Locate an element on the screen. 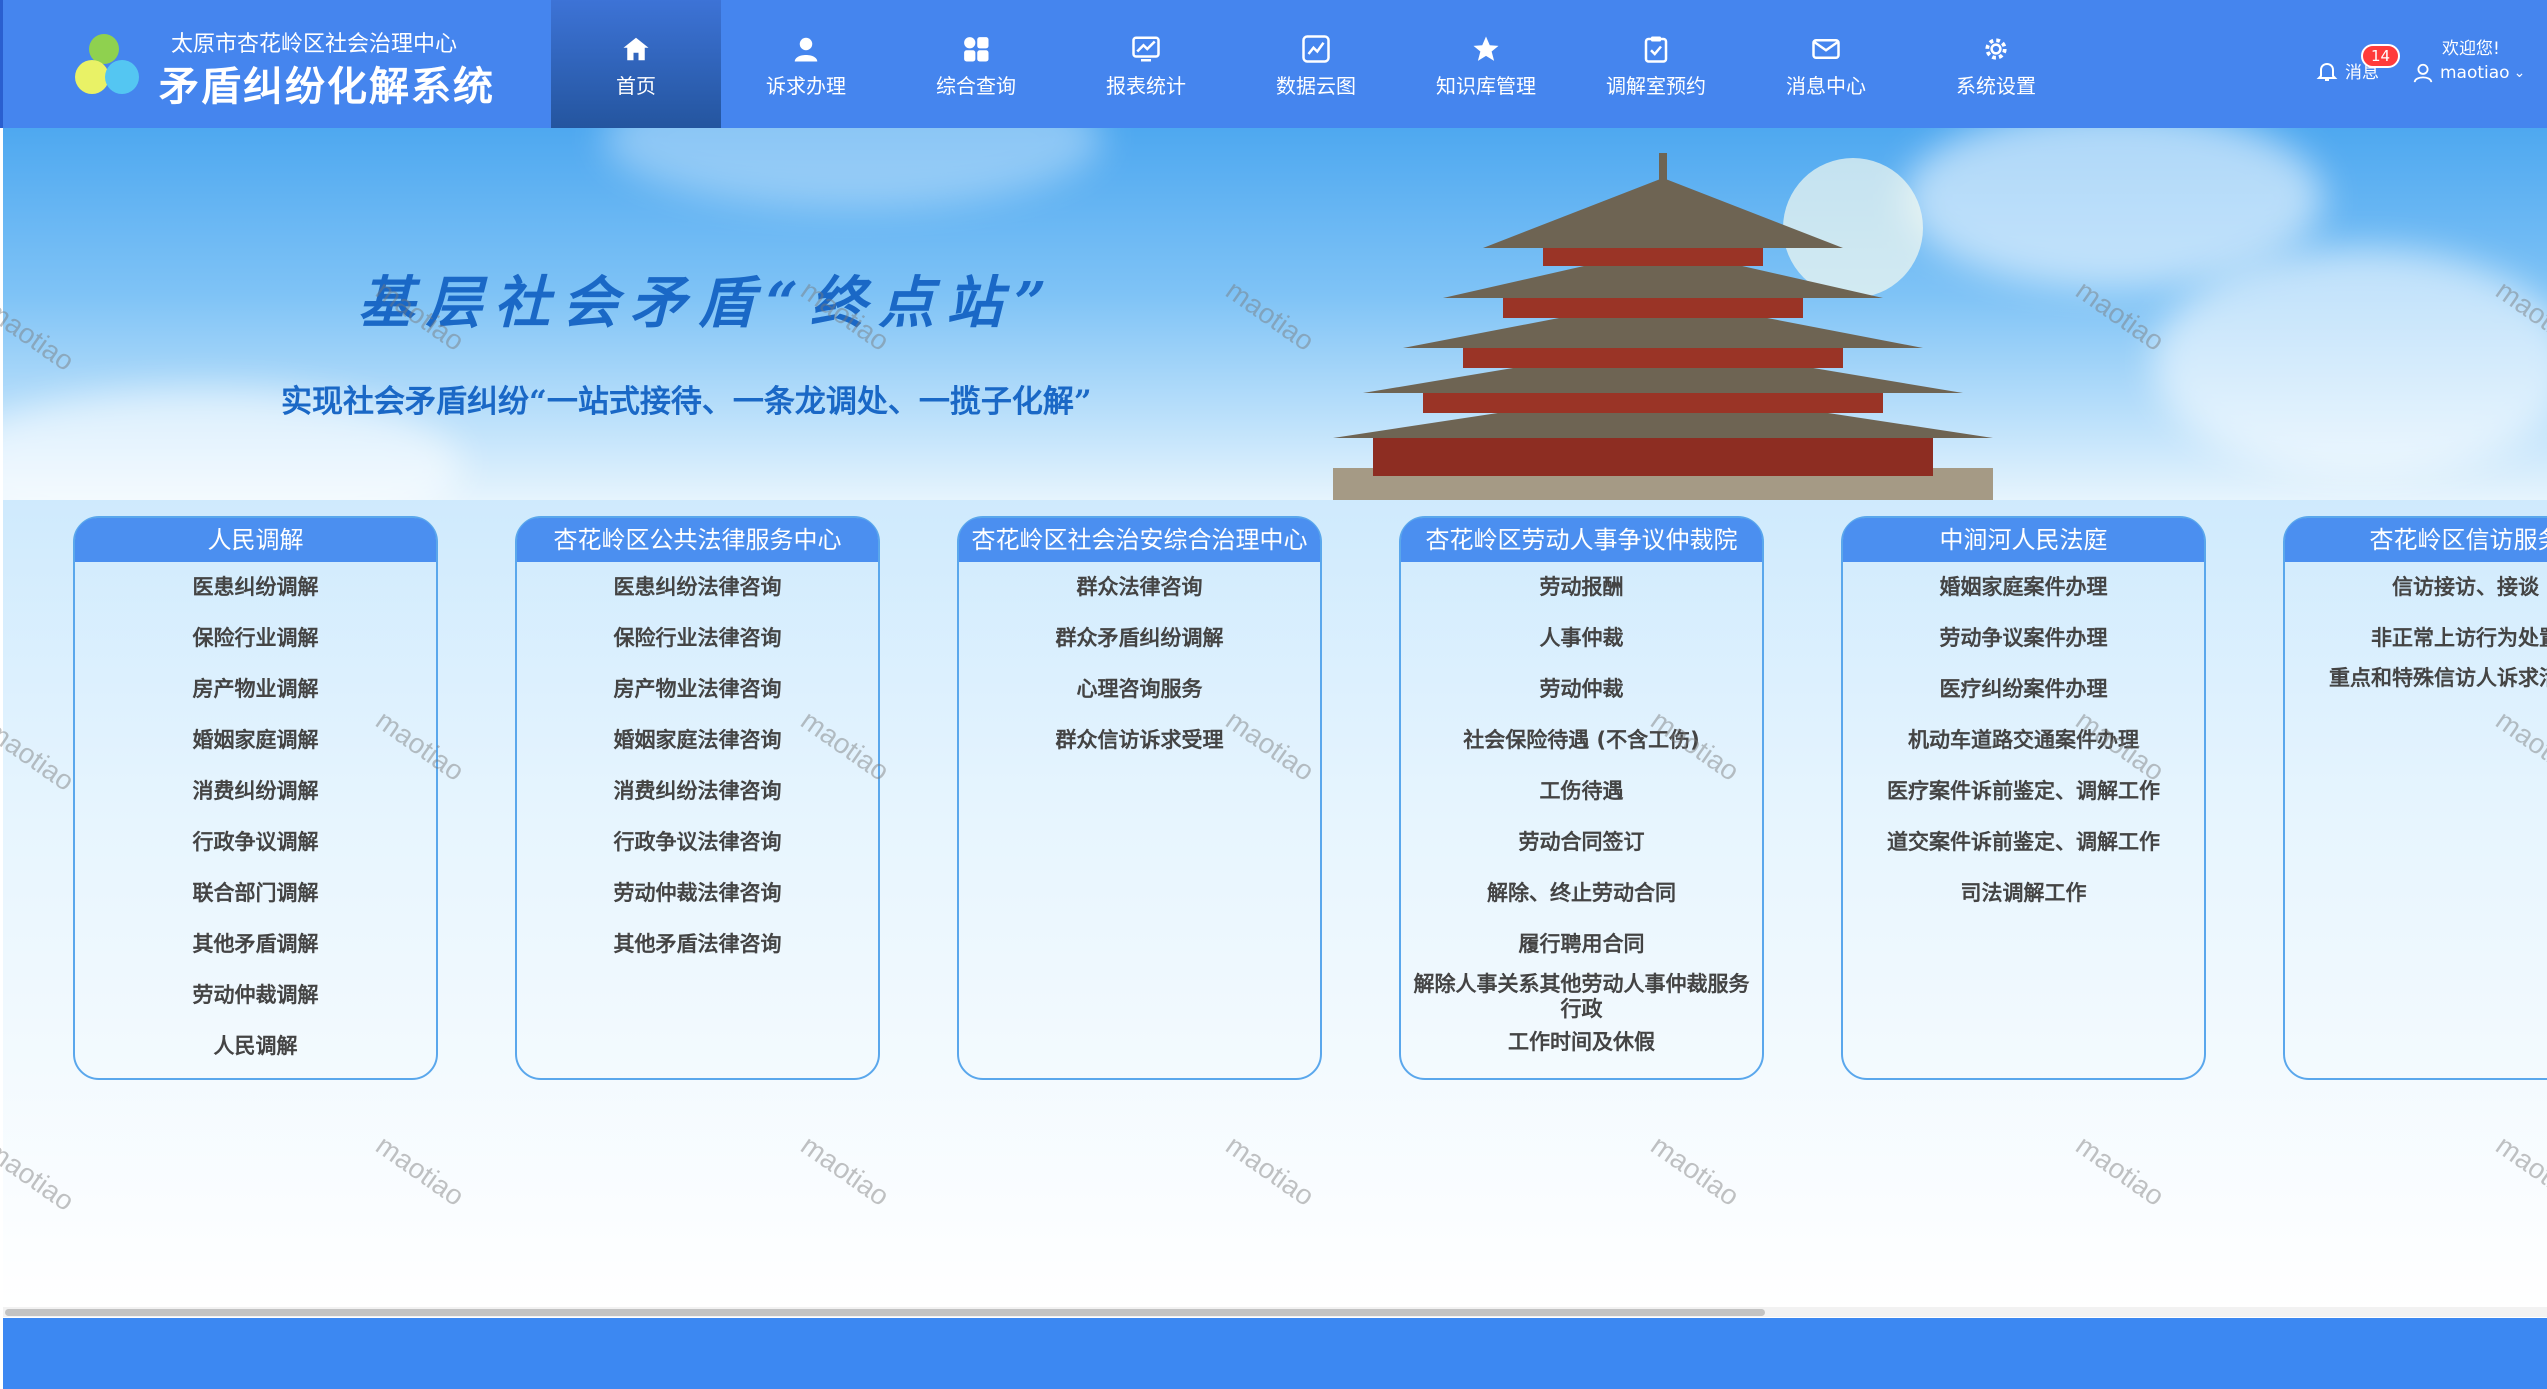  list-item: 房产物业法律咨询 is located at coordinates (697, 689).